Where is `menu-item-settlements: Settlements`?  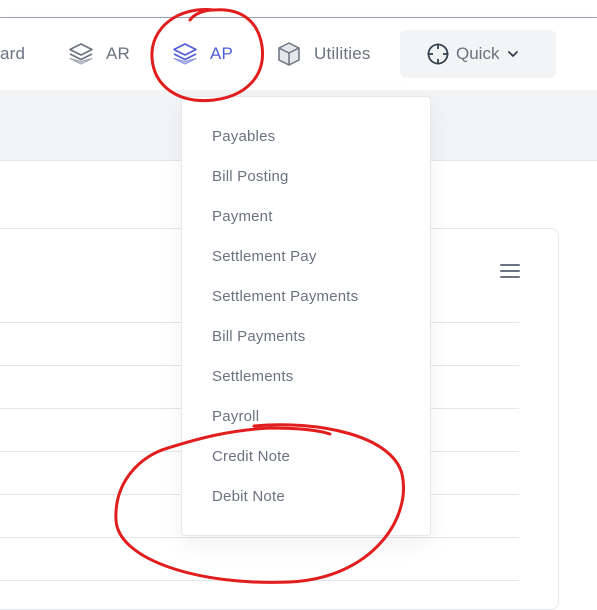
menu-item-settlements: Settlements is located at coordinates (252, 376).